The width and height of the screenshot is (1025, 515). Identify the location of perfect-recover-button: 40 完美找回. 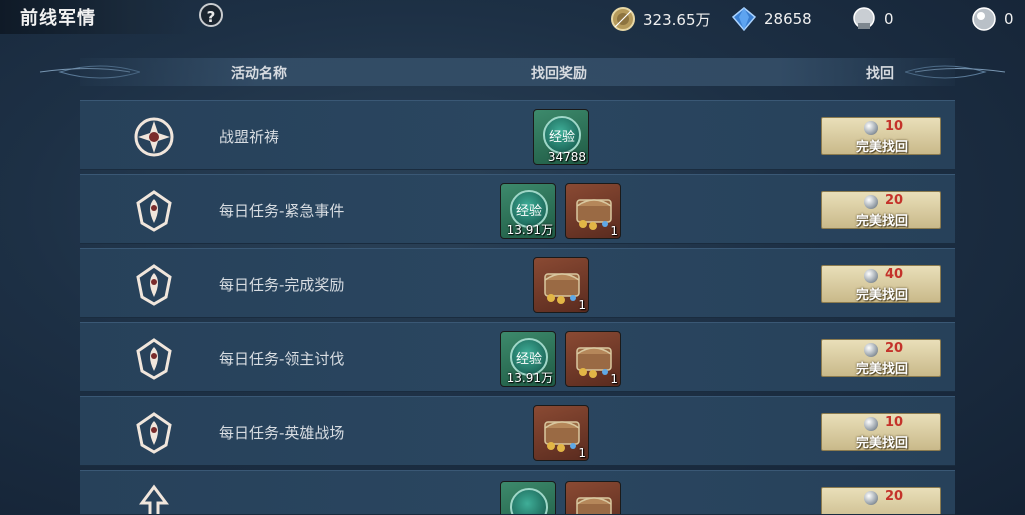
(881, 284).